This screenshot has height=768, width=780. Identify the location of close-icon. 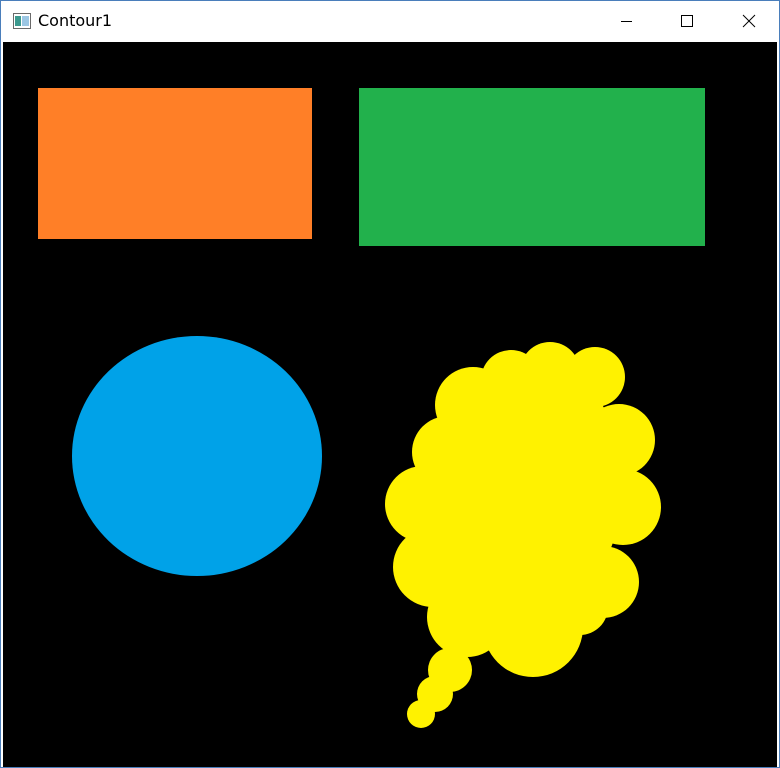
(749, 21).